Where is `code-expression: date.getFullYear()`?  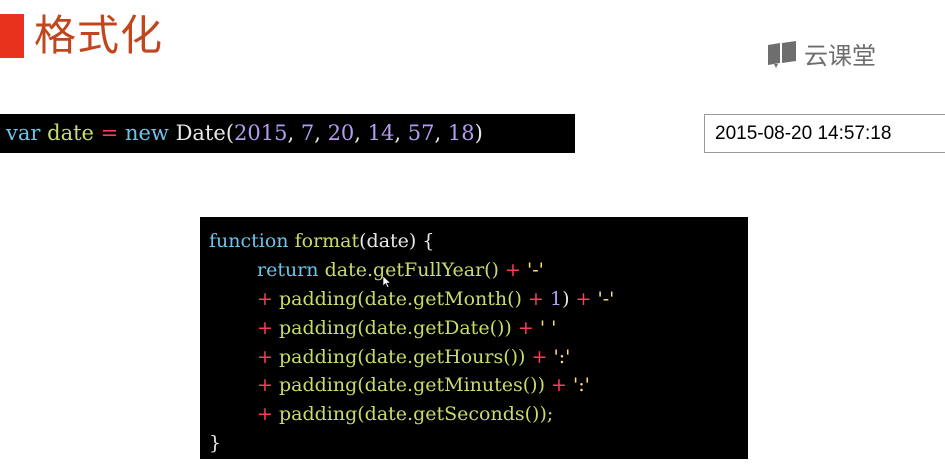
code-expression: date.getFullYear() is located at coordinates (411, 269).